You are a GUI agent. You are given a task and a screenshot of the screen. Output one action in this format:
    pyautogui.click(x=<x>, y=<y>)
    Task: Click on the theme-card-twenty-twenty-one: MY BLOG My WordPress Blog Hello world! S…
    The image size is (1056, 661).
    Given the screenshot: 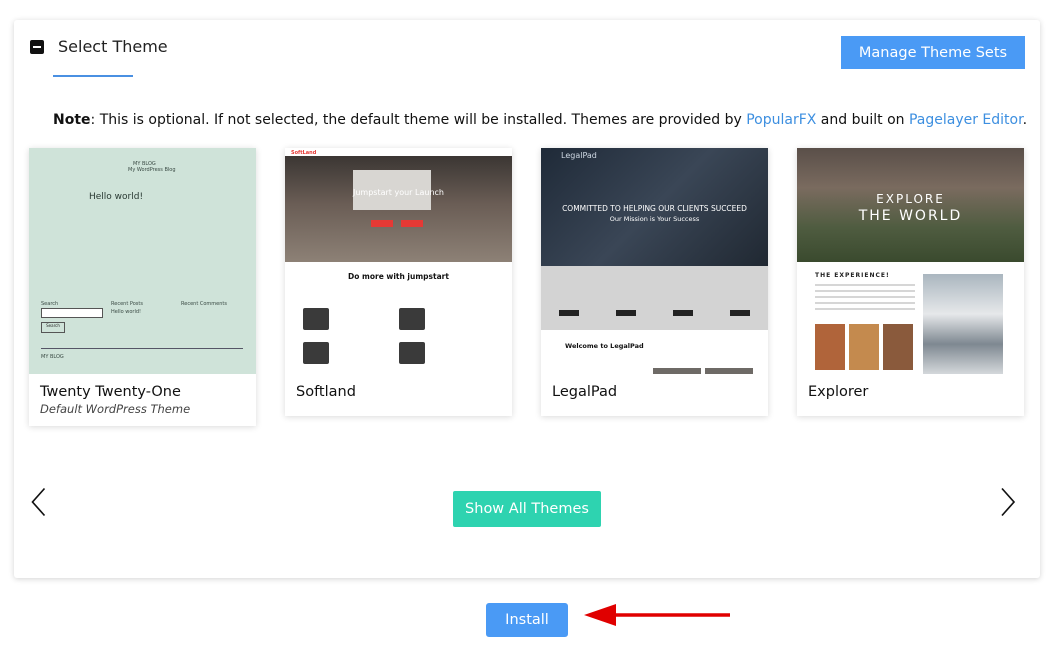 What is the action you would take?
    pyautogui.click(x=142, y=287)
    